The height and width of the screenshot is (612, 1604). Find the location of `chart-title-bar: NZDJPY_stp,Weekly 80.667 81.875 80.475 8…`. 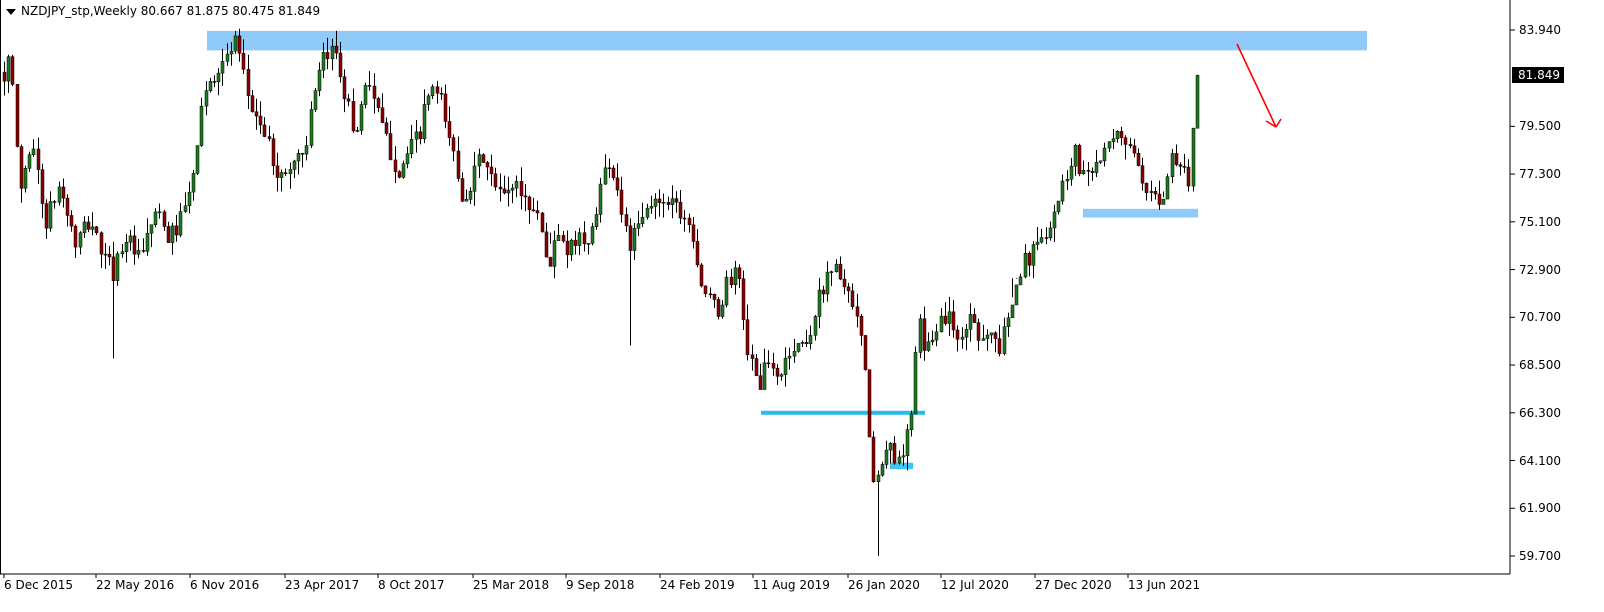

chart-title-bar: NZDJPY_stp,Weekly 80.667 81.875 80.475 8… is located at coordinates (163, 11).